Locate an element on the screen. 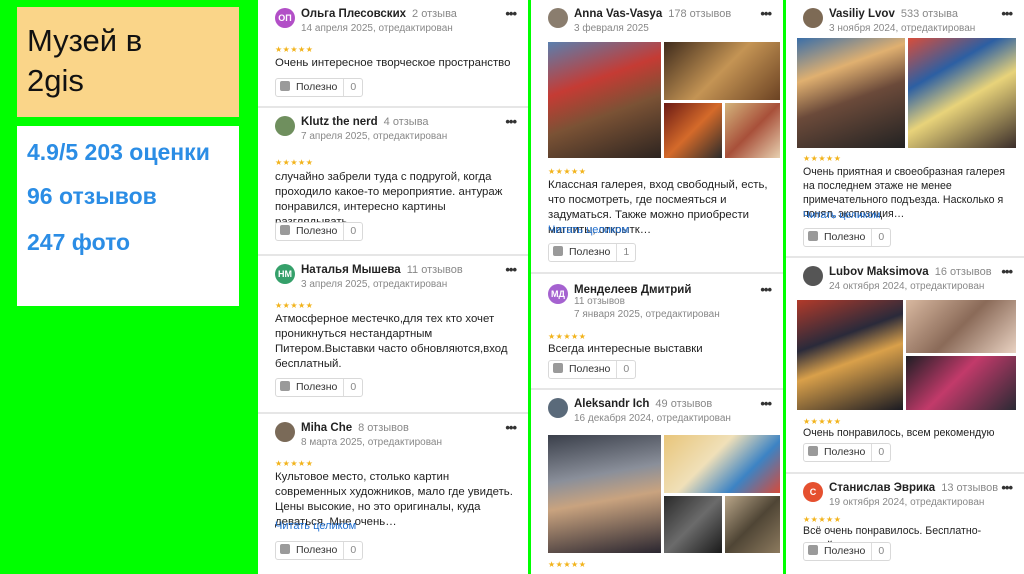 This screenshot has height=574, width=1024. review-date: 8 марта 2025, отредактирован is located at coordinates (372, 442).